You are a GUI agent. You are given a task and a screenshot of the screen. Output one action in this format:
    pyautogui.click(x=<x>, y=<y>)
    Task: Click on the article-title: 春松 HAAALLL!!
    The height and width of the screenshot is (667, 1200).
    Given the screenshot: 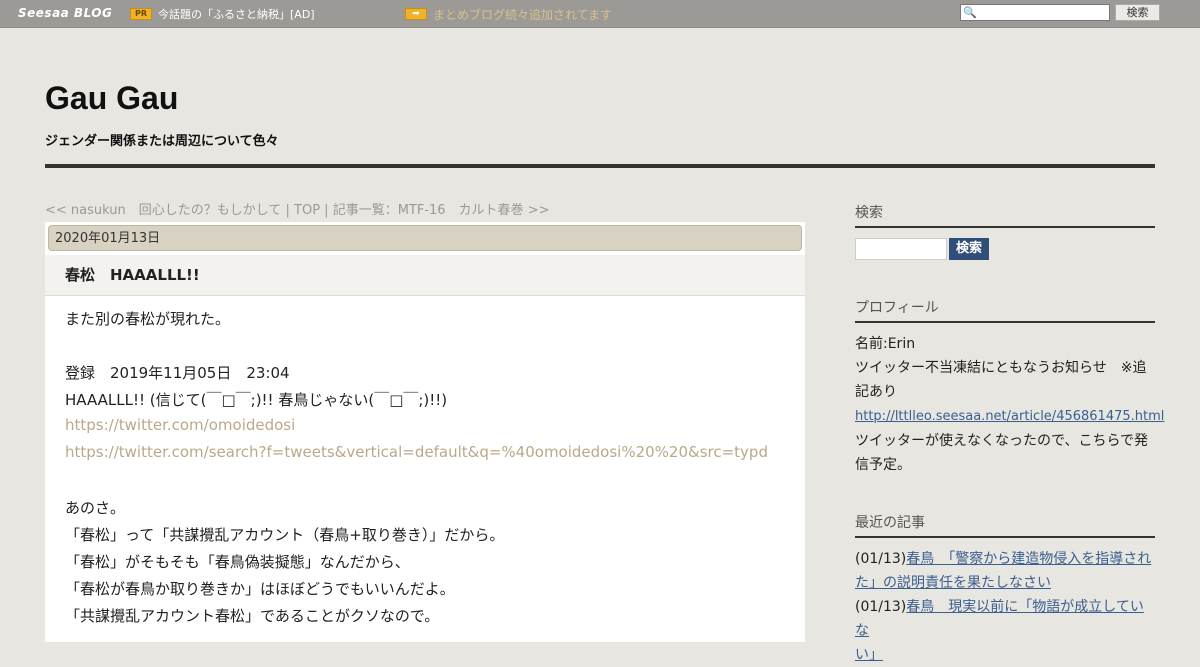 What is the action you would take?
    pyautogui.click(x=132, y=274)
    